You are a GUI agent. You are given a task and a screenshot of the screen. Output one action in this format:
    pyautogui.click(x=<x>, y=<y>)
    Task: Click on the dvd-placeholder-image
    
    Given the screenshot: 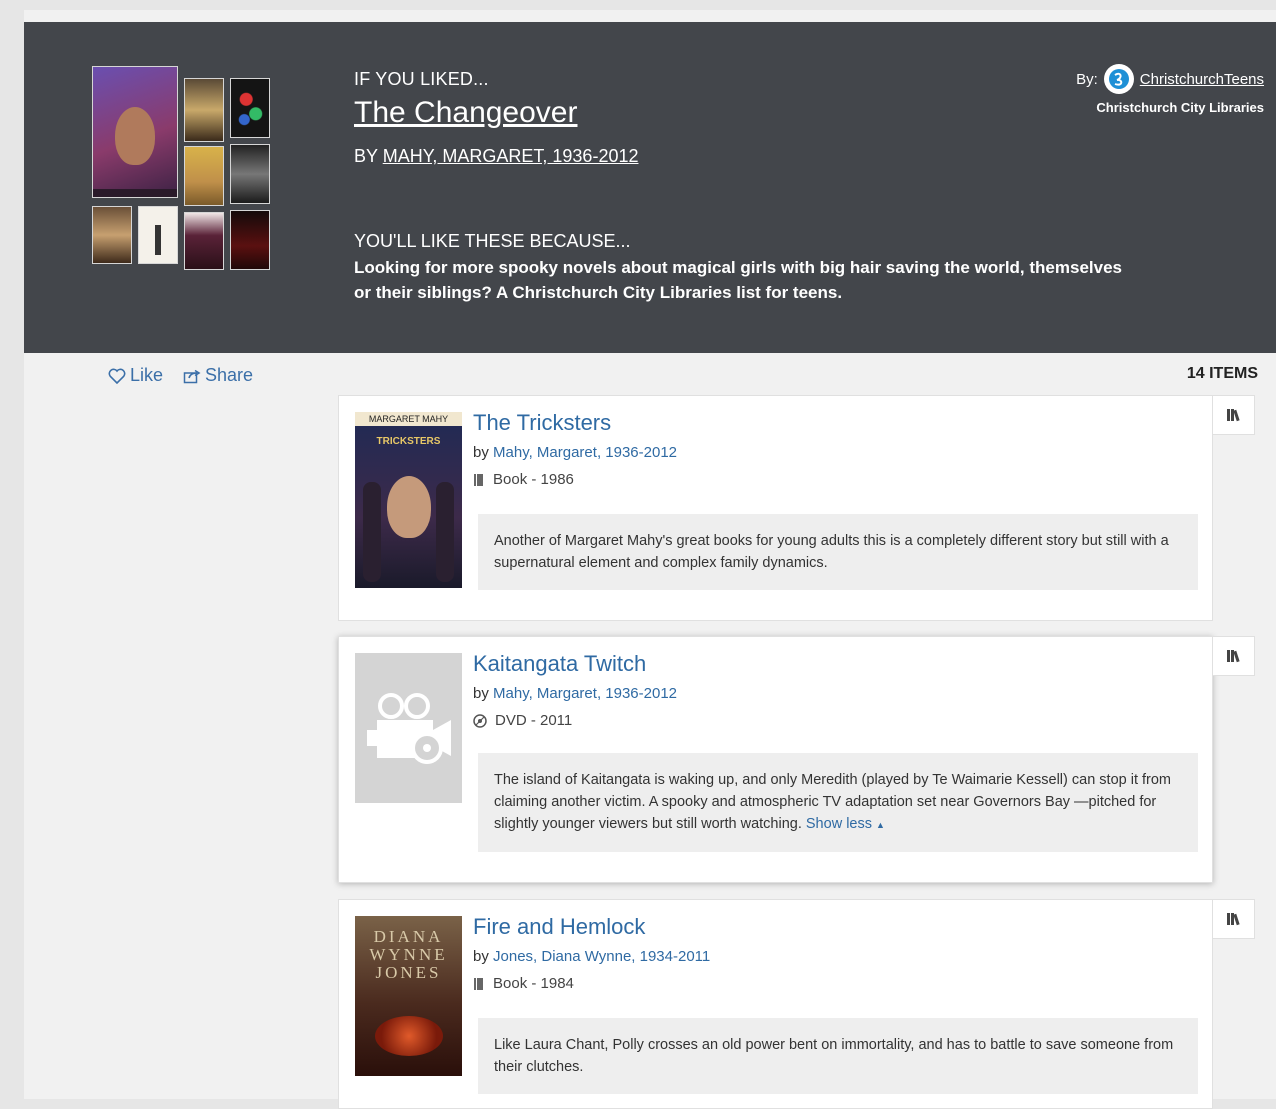 What is the action you would take?
    pyautogui.click(x=408, y=728)
    